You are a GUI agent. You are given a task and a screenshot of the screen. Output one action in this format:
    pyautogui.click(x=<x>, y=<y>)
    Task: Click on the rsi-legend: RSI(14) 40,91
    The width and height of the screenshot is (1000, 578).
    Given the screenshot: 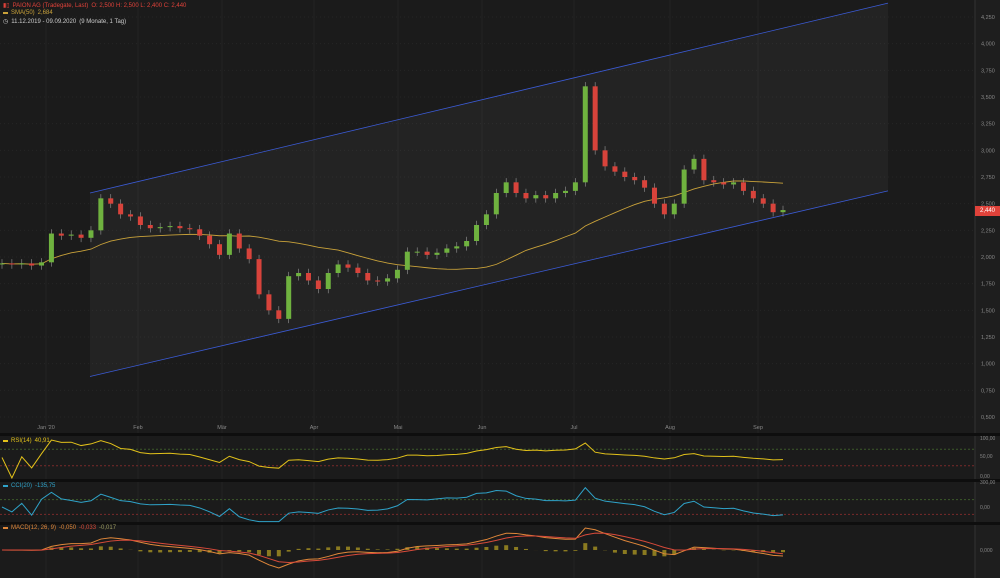 What is the action you would take?
    pyautogui.click(x=26, y=441)
    